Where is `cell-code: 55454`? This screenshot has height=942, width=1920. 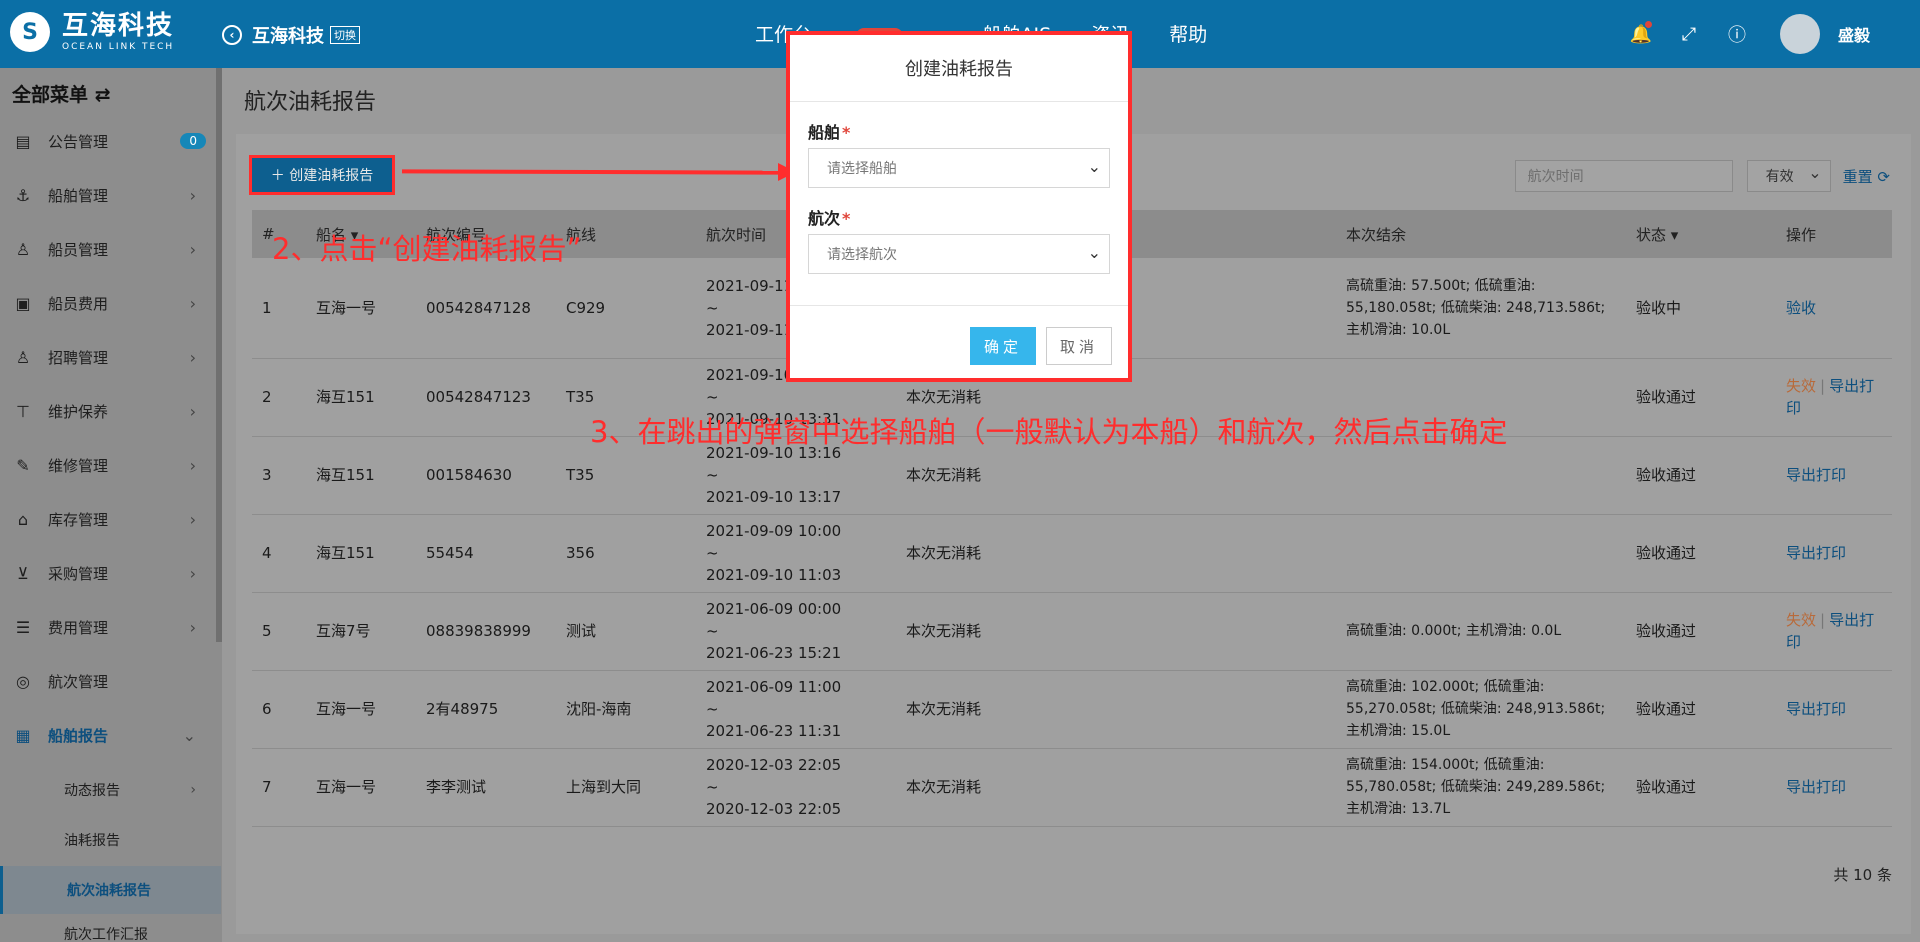 cell-code: 55454 is located at coordinates (450, 553).